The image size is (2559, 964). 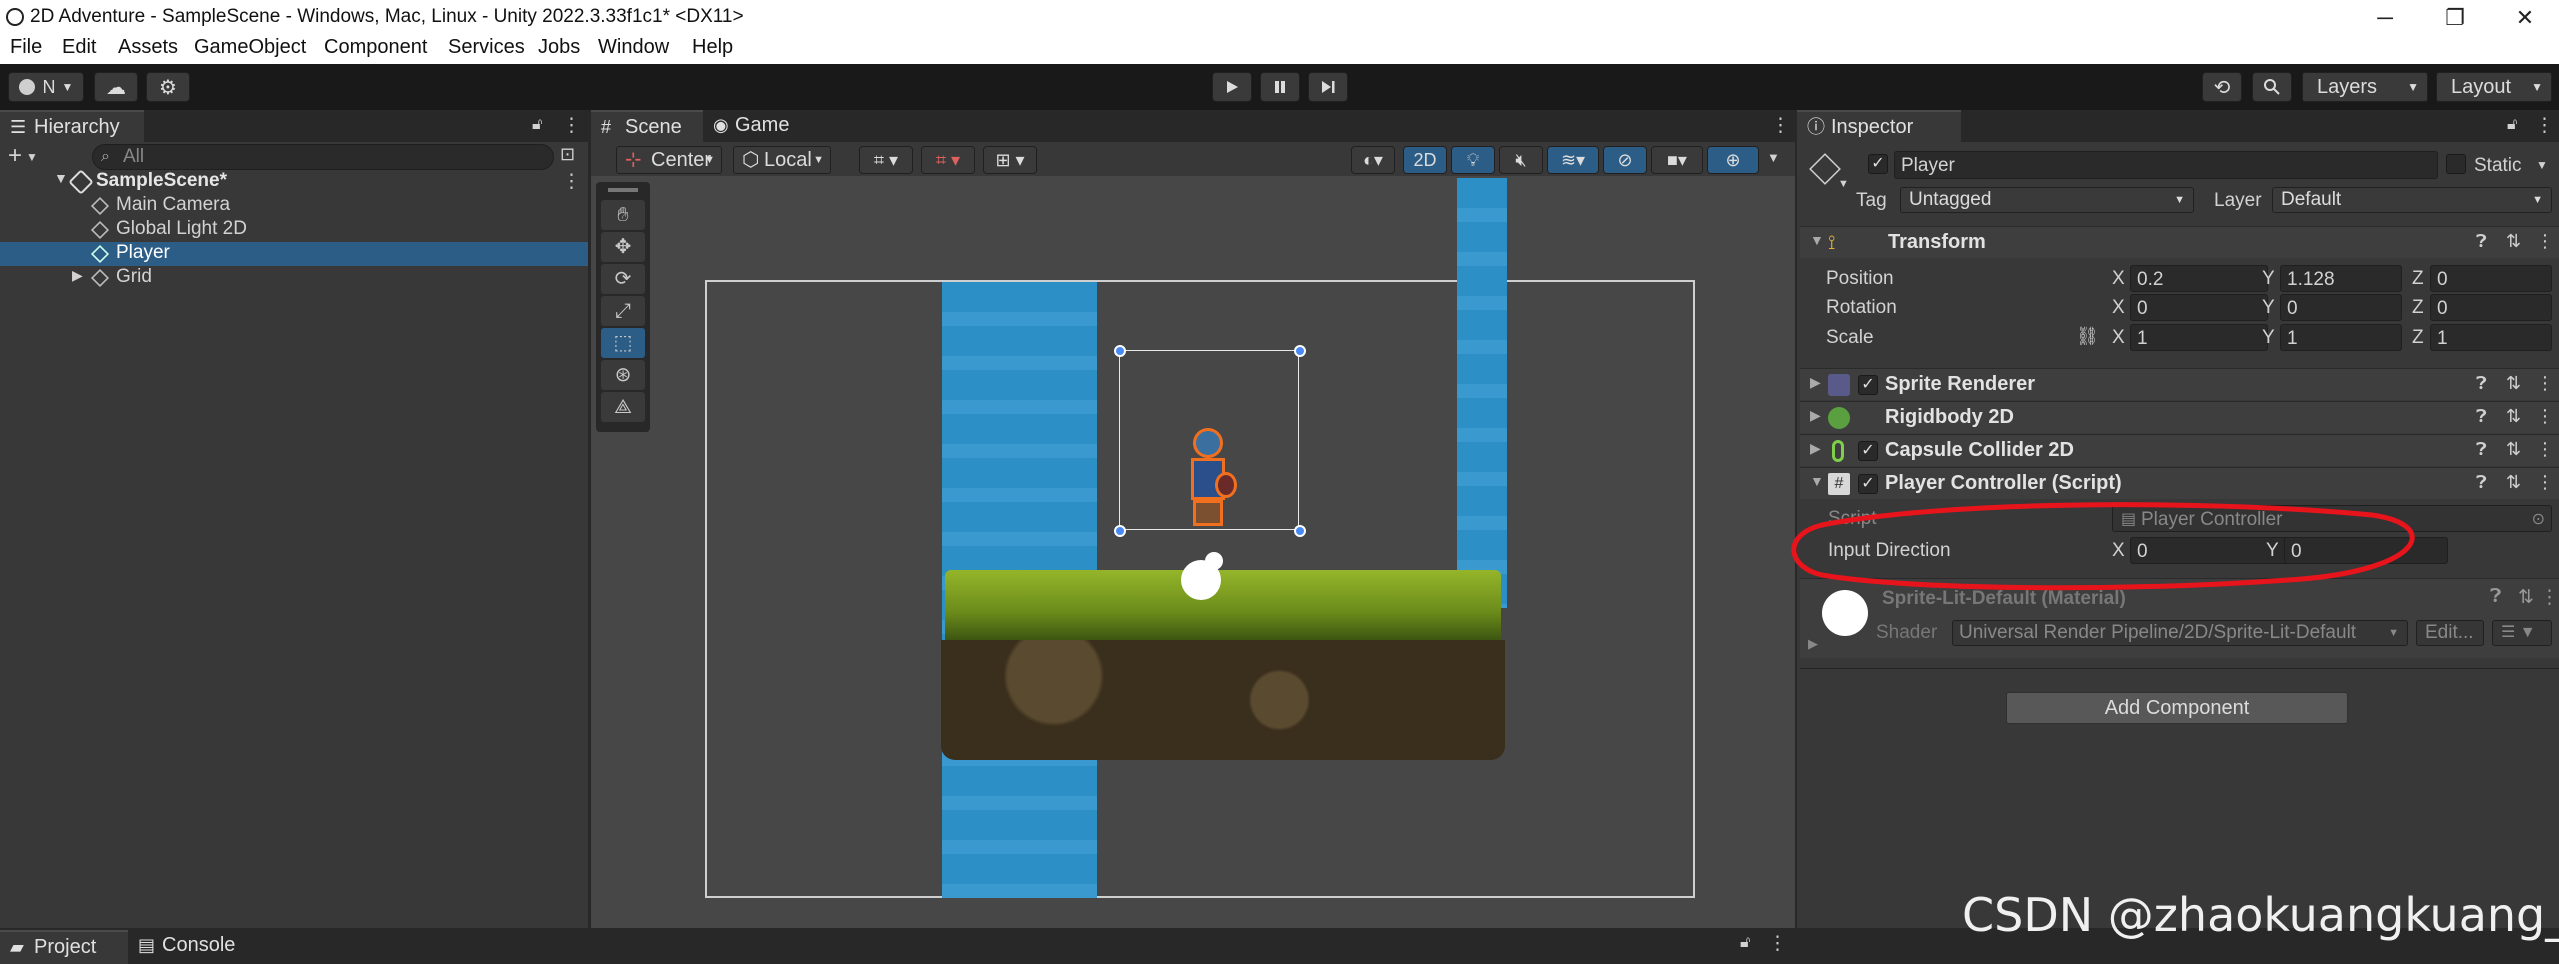 I want to click on tab-inspector: ⓘ Inspector, so click(x=1879, y=126).